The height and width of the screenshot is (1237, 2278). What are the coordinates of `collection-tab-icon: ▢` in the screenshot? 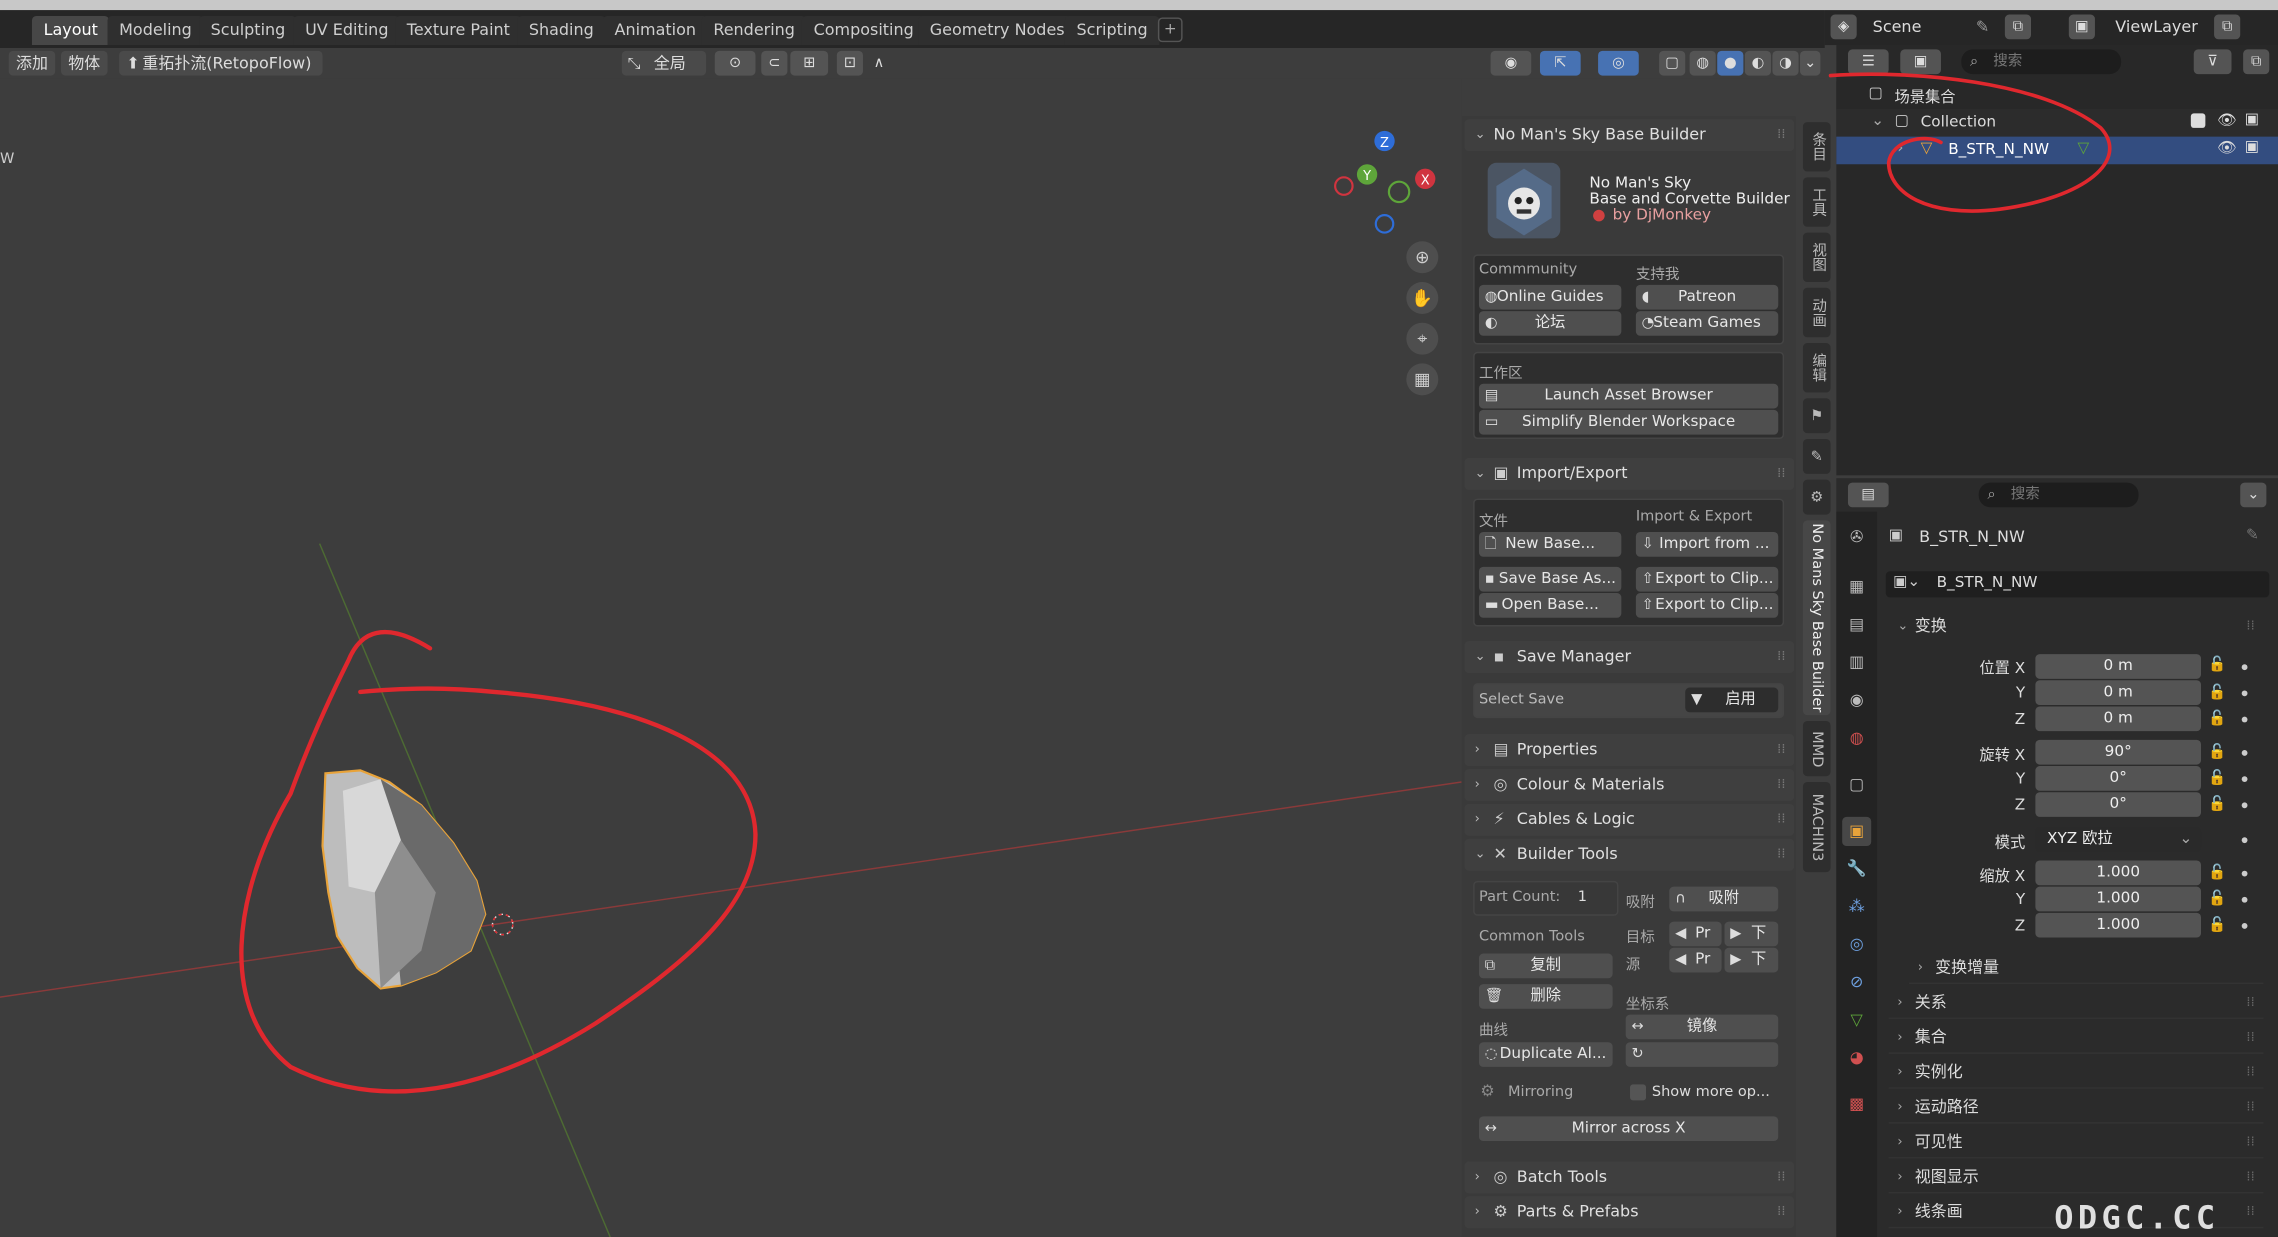 It's located at (1856, 784).